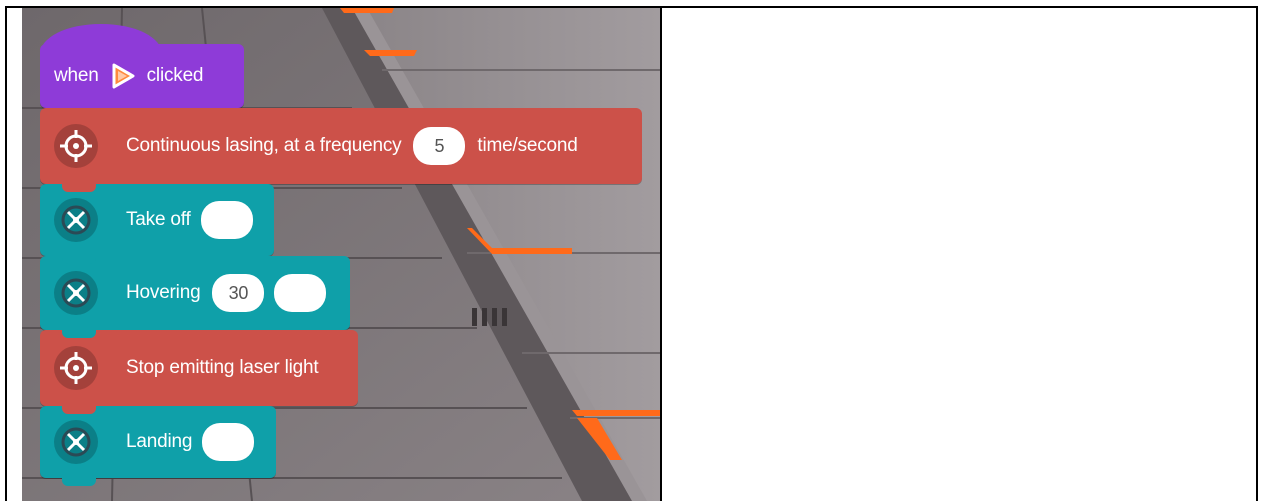  I want to click on play-flag-icon, so click(122, 76).